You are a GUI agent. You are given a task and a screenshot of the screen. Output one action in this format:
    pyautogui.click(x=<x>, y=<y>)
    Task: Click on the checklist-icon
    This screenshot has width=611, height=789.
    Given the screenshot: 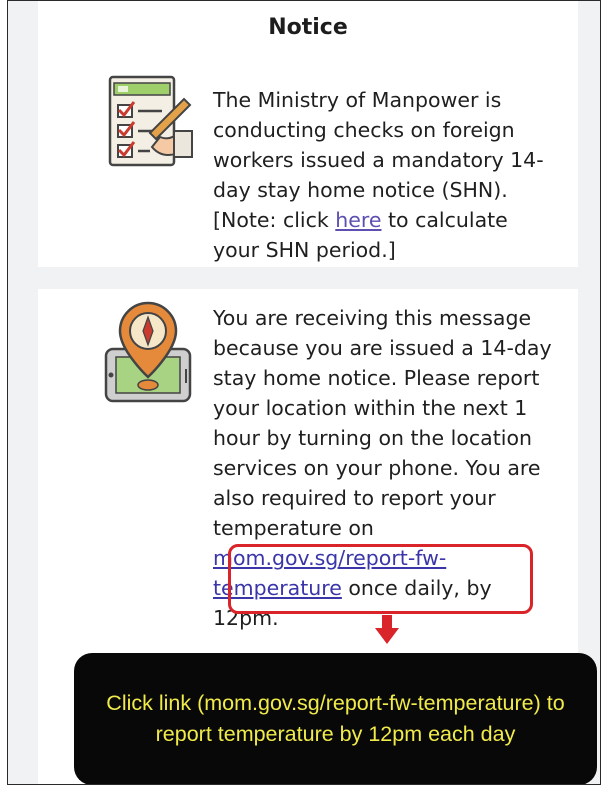 What is the action you would take?
    pyautogui.click(x=150, y=130)
    